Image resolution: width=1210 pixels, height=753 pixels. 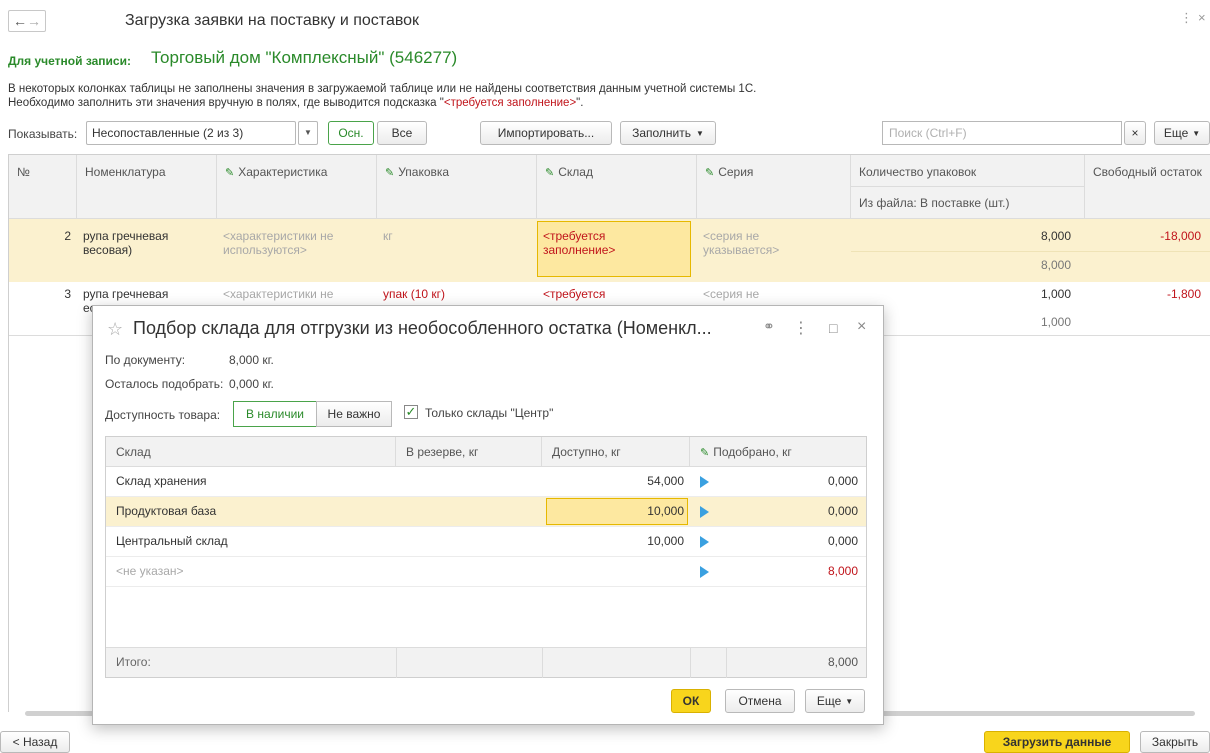 What do you see at coordinates (486, 482) in the screenshot?
I see `table-row: Склад хранения 54,000 0,000` at bounding box center [486, 482].